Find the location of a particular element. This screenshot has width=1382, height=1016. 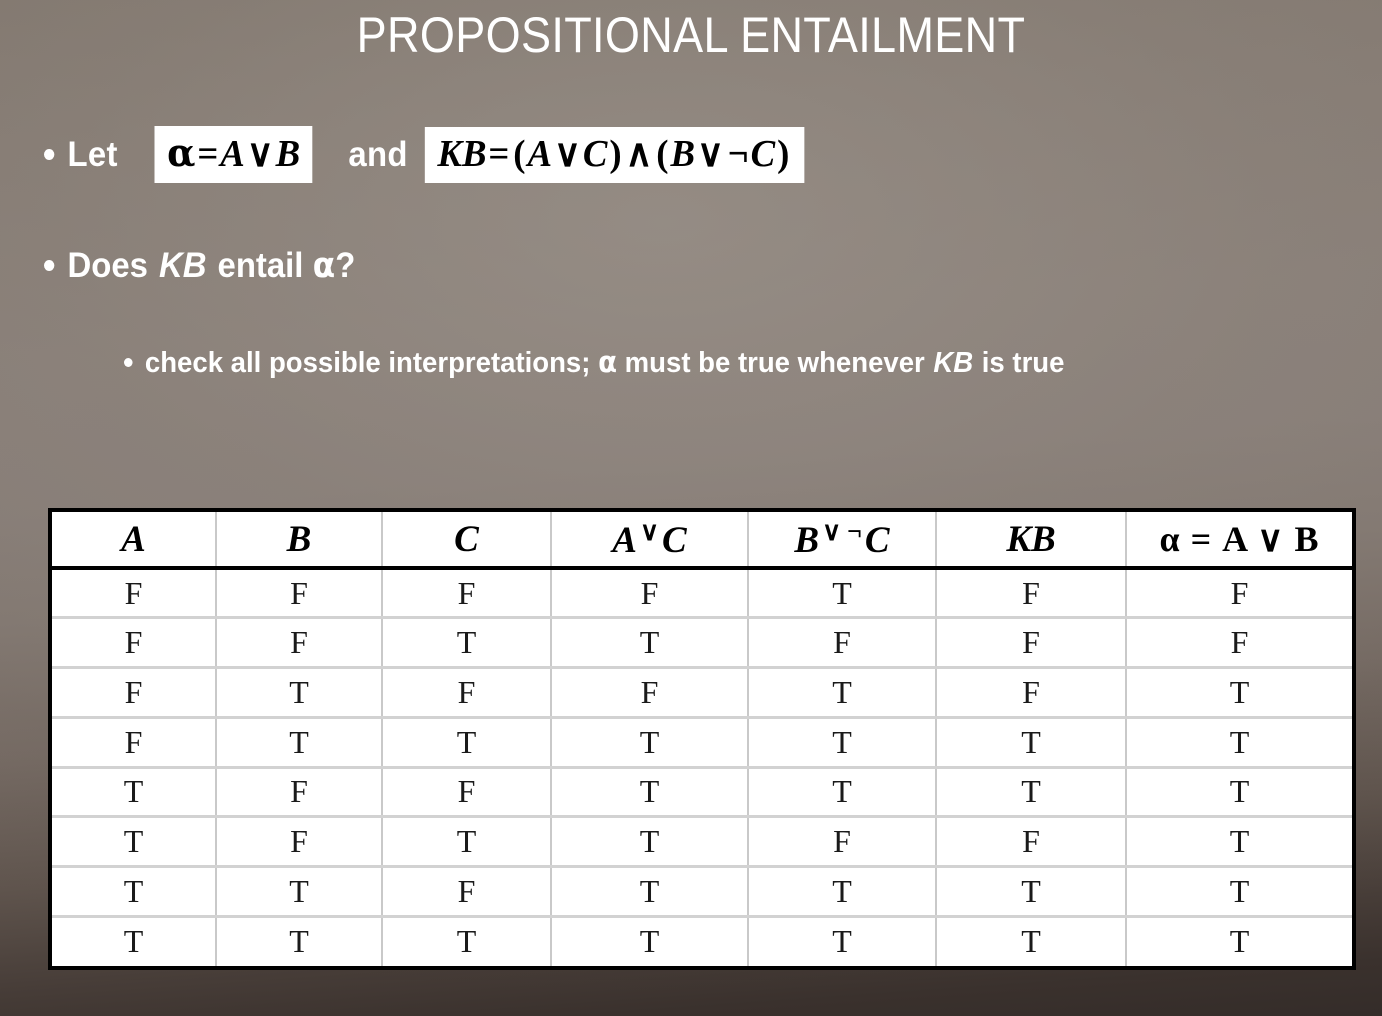

column-header-a-or-c: A ∨C is located at coordinates (650, 541).